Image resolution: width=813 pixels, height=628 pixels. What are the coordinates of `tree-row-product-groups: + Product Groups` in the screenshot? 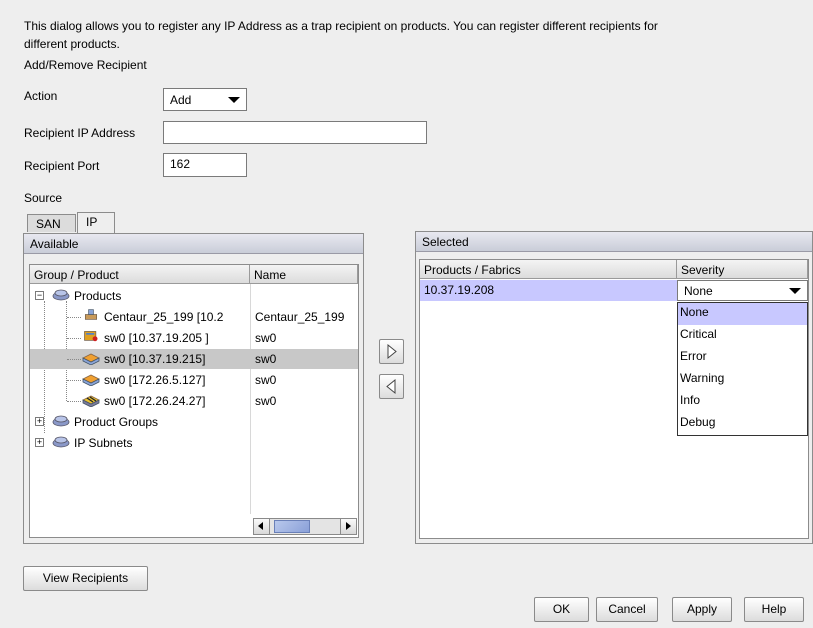 It's located at (194, 422).